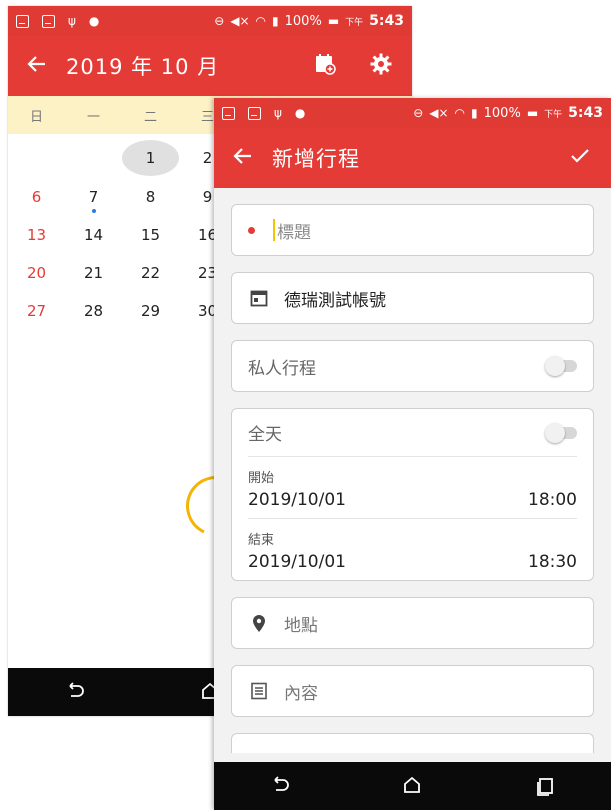 The width and height of the screenshot is (611, 810). Describe the element at coordinates (150, 273) in the screenshot. I see `day-cell: 22` at that location.